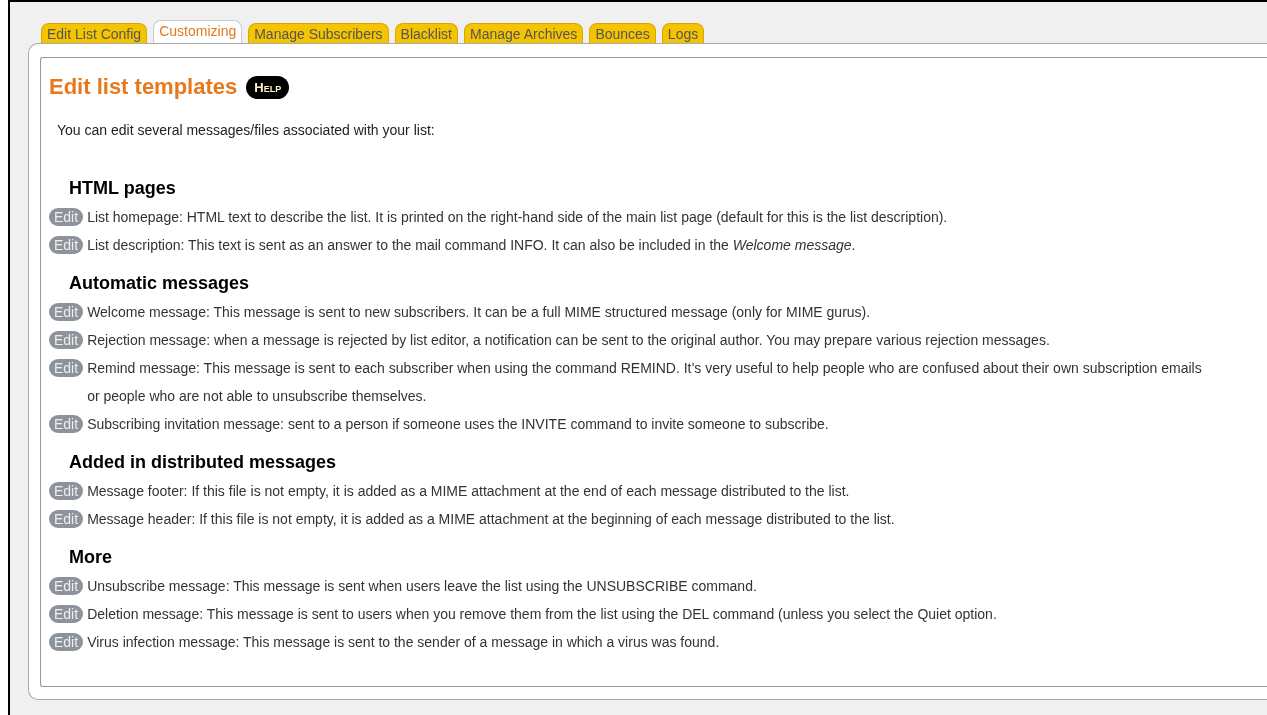  I want to click on section-heading: Automatic messages, so click(160, 283).